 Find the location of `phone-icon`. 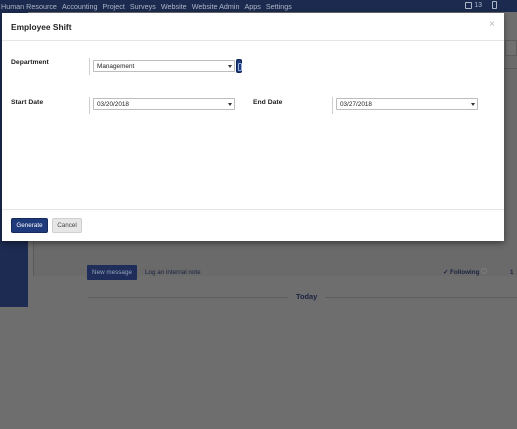

phone-icon is located at coordinates (494, 5).